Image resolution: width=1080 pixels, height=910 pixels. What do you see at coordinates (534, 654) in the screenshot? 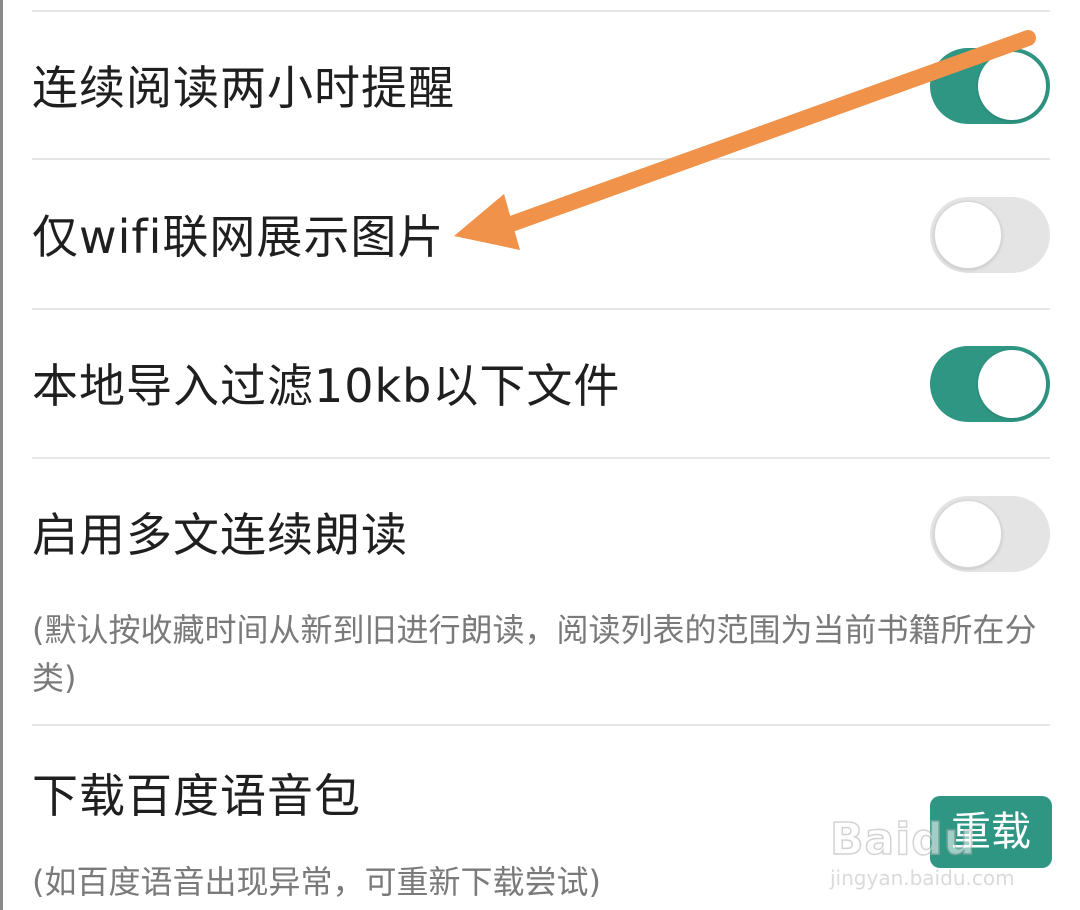
I see `setting-description-continuous-reading: (默认按收藏时间从新到旧进行朗读，阅读列表的范围为当前书籍所在分类)` at bounding box center [534, 654].